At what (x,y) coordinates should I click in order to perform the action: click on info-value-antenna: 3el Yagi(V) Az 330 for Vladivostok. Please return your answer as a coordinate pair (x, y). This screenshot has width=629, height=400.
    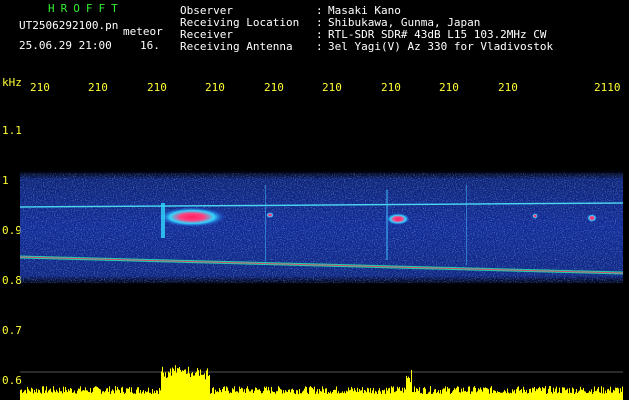
    Looking at the image, I should click on (441, 46).